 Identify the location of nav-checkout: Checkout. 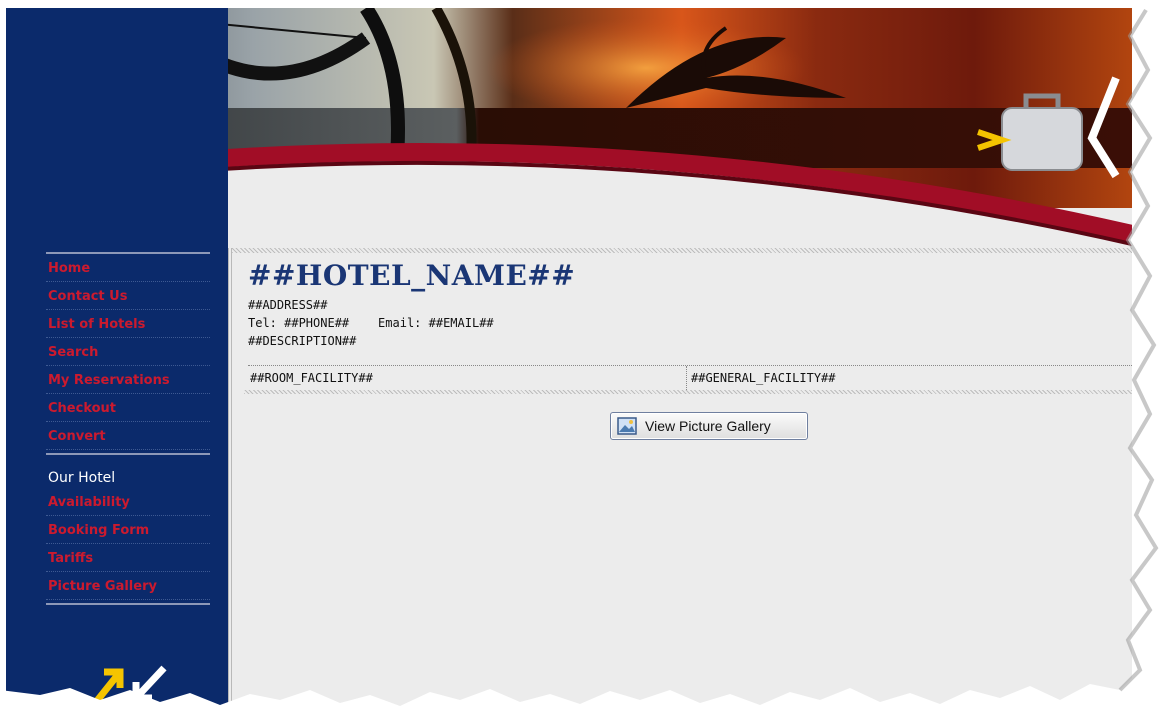
(128, 409).